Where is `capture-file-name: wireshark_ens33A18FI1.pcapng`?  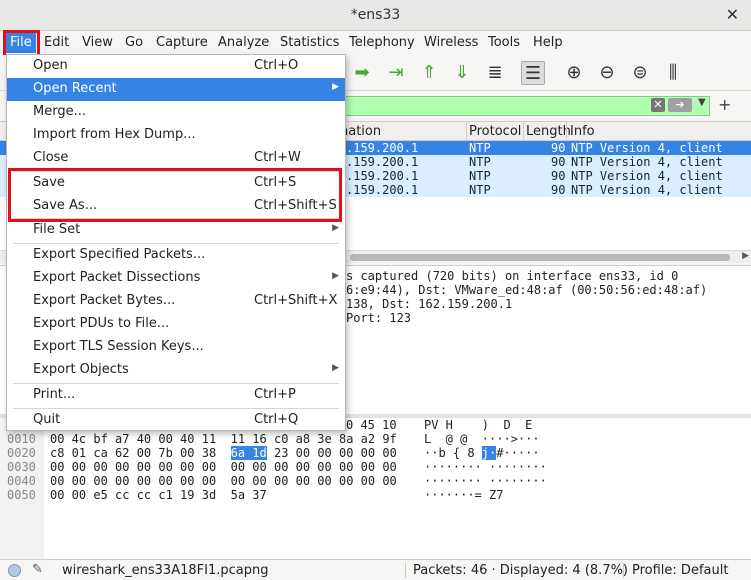 capture-file-name: wireshark_ens33A18FI1.pcapng is located at coordinates (165, 570).